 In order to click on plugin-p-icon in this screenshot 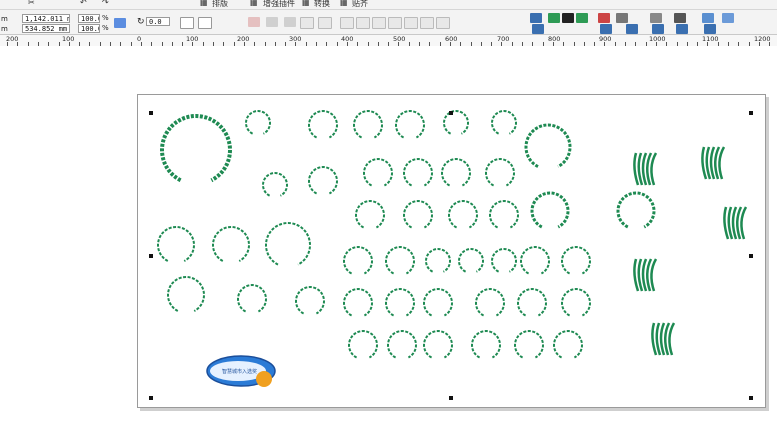, I will do `click(710, 29)`.